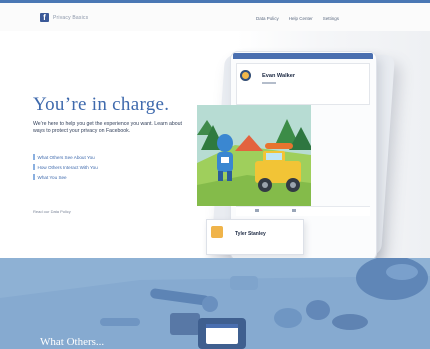 This screenshot has width=430, height=349. What do you see at coordinates (274, 156) in the screenshot?
I see `jeep-window` at bounding box center [274, 156].